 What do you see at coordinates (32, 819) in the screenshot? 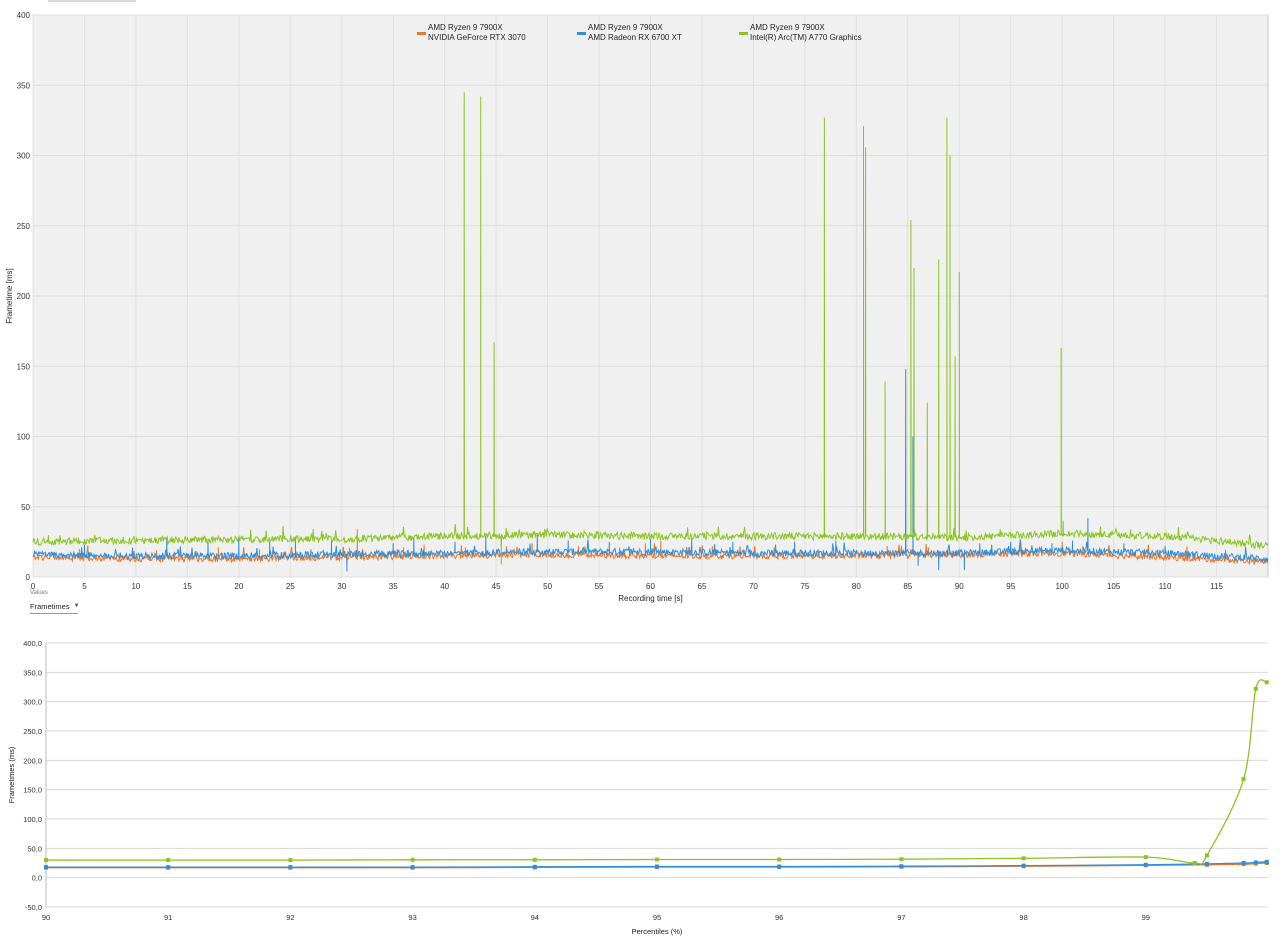
I see `y-tick-label: 100,0` at bounding box center [32, 819].